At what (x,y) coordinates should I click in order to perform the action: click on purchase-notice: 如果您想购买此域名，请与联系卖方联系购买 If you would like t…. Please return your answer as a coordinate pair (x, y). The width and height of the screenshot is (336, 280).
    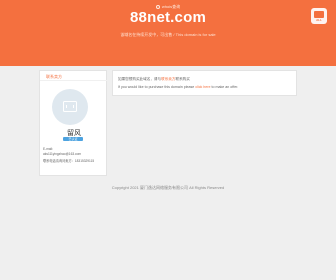
    Looking at the image, I should click on (204, 83).